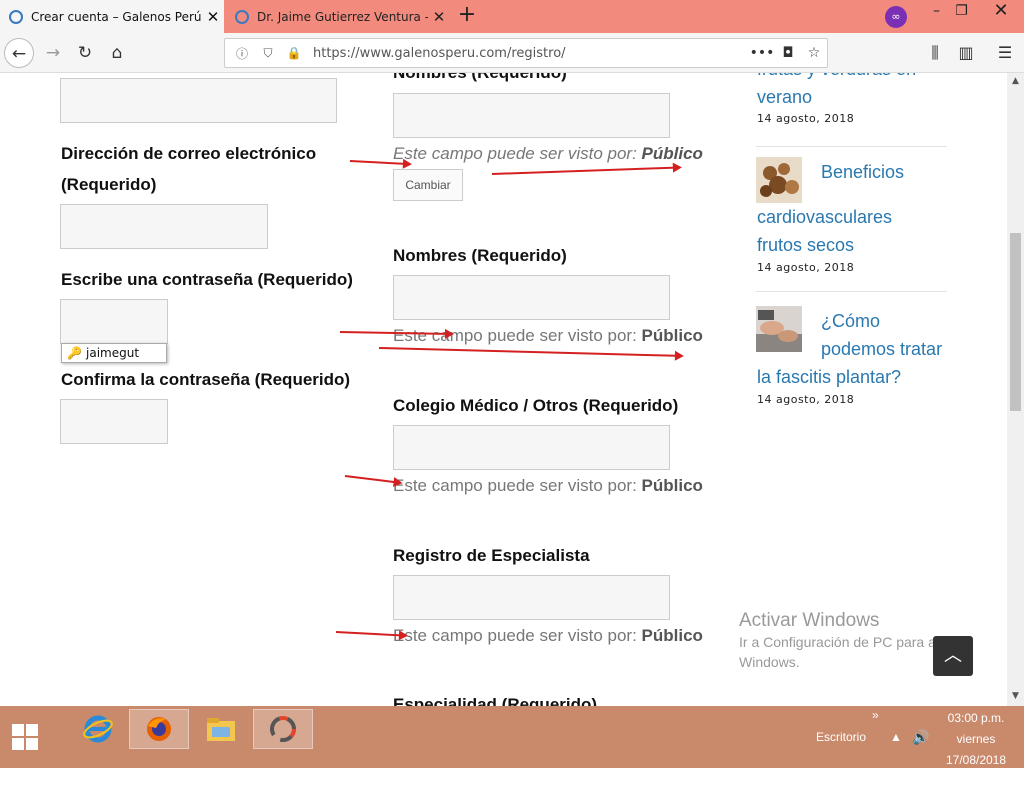  I want to click on page-actions-button: •••, so click(762, 53).